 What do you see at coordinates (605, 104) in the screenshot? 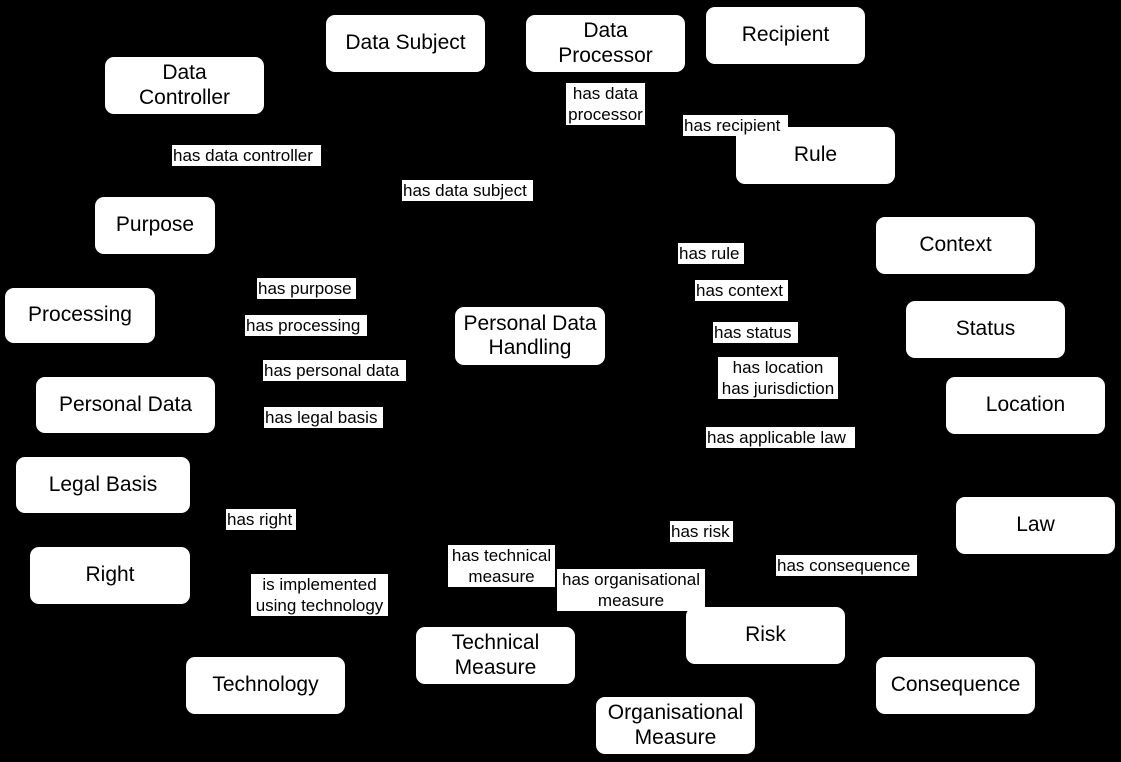
I see `edge-label-has-data-processor: has data processor` at bounding box center [605, 104].